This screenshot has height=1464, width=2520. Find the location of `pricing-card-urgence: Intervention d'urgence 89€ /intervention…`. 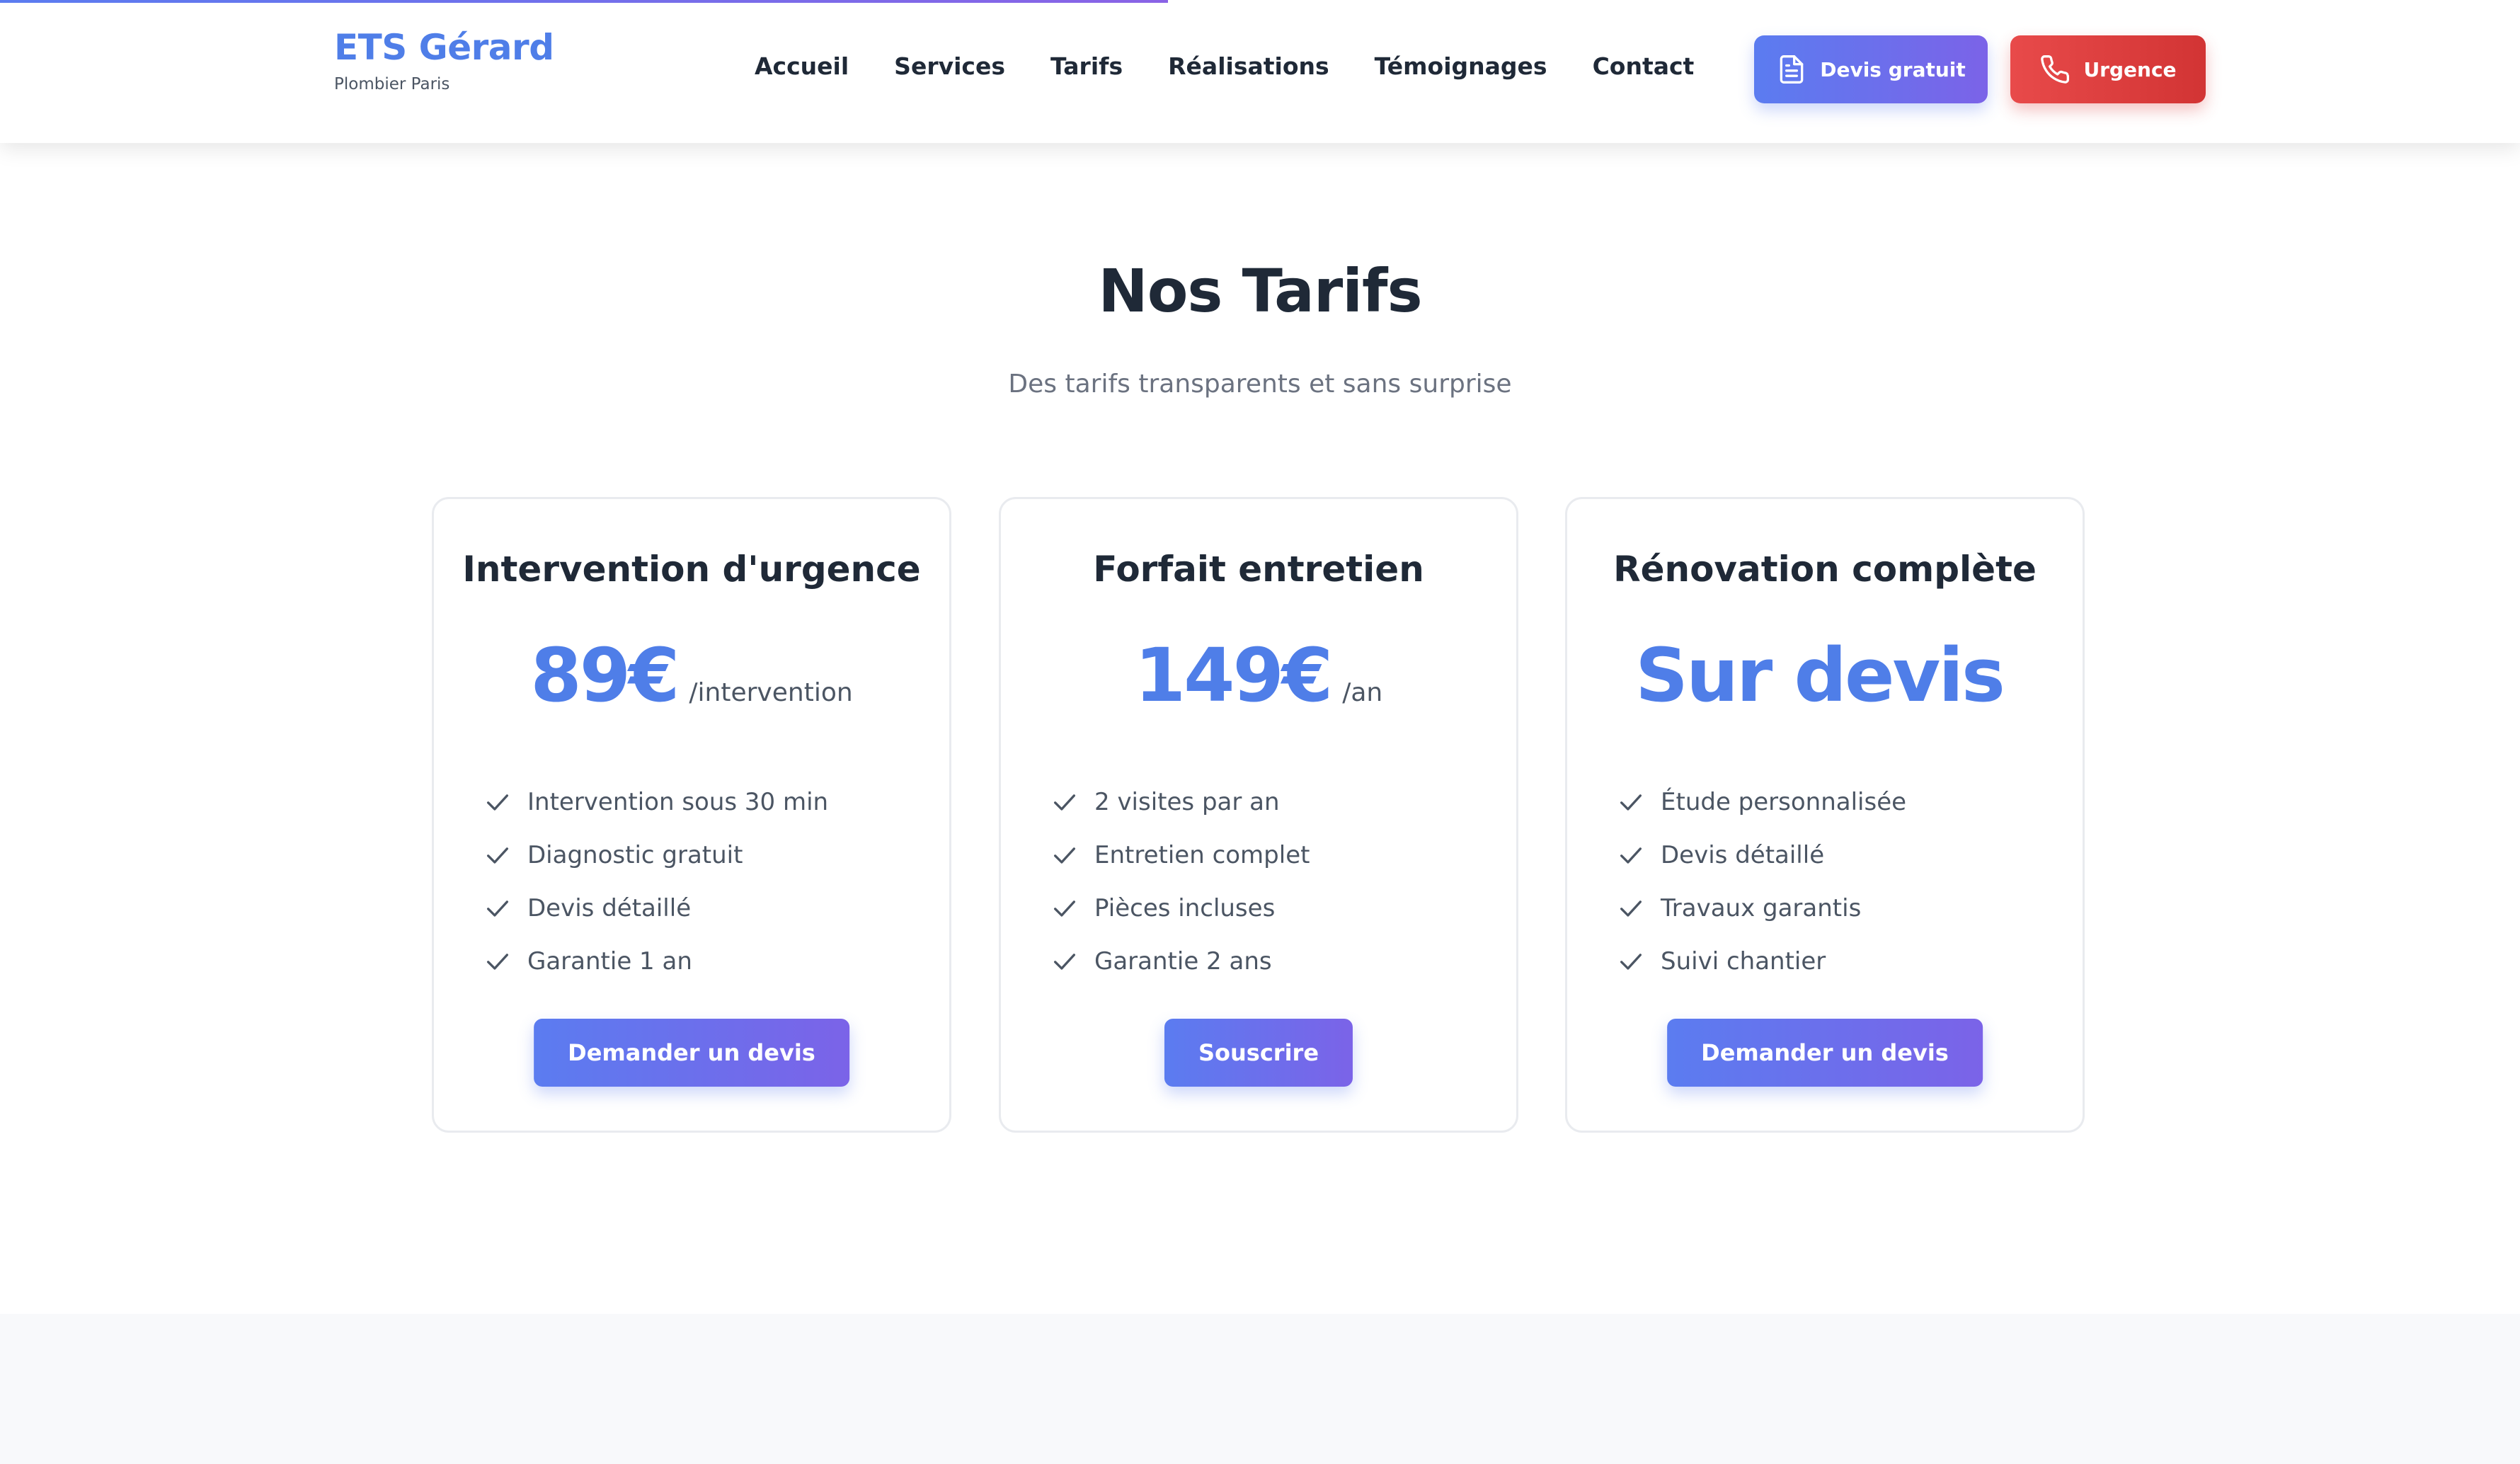

pricing-card-urgence: Intervention d'urgence 89€ /intervention… is located at coordinates (691, 815).